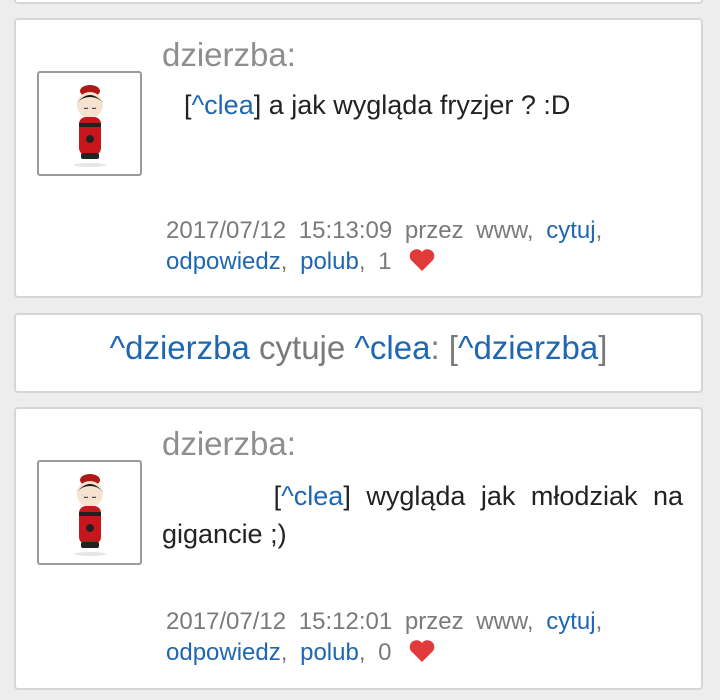 Image resolution: width=720 pixels, height=700 pixels. Describe the element at coordinates (180, 347) in the screenshot. I see `quote-user-link: ^dzierzba` at that location.